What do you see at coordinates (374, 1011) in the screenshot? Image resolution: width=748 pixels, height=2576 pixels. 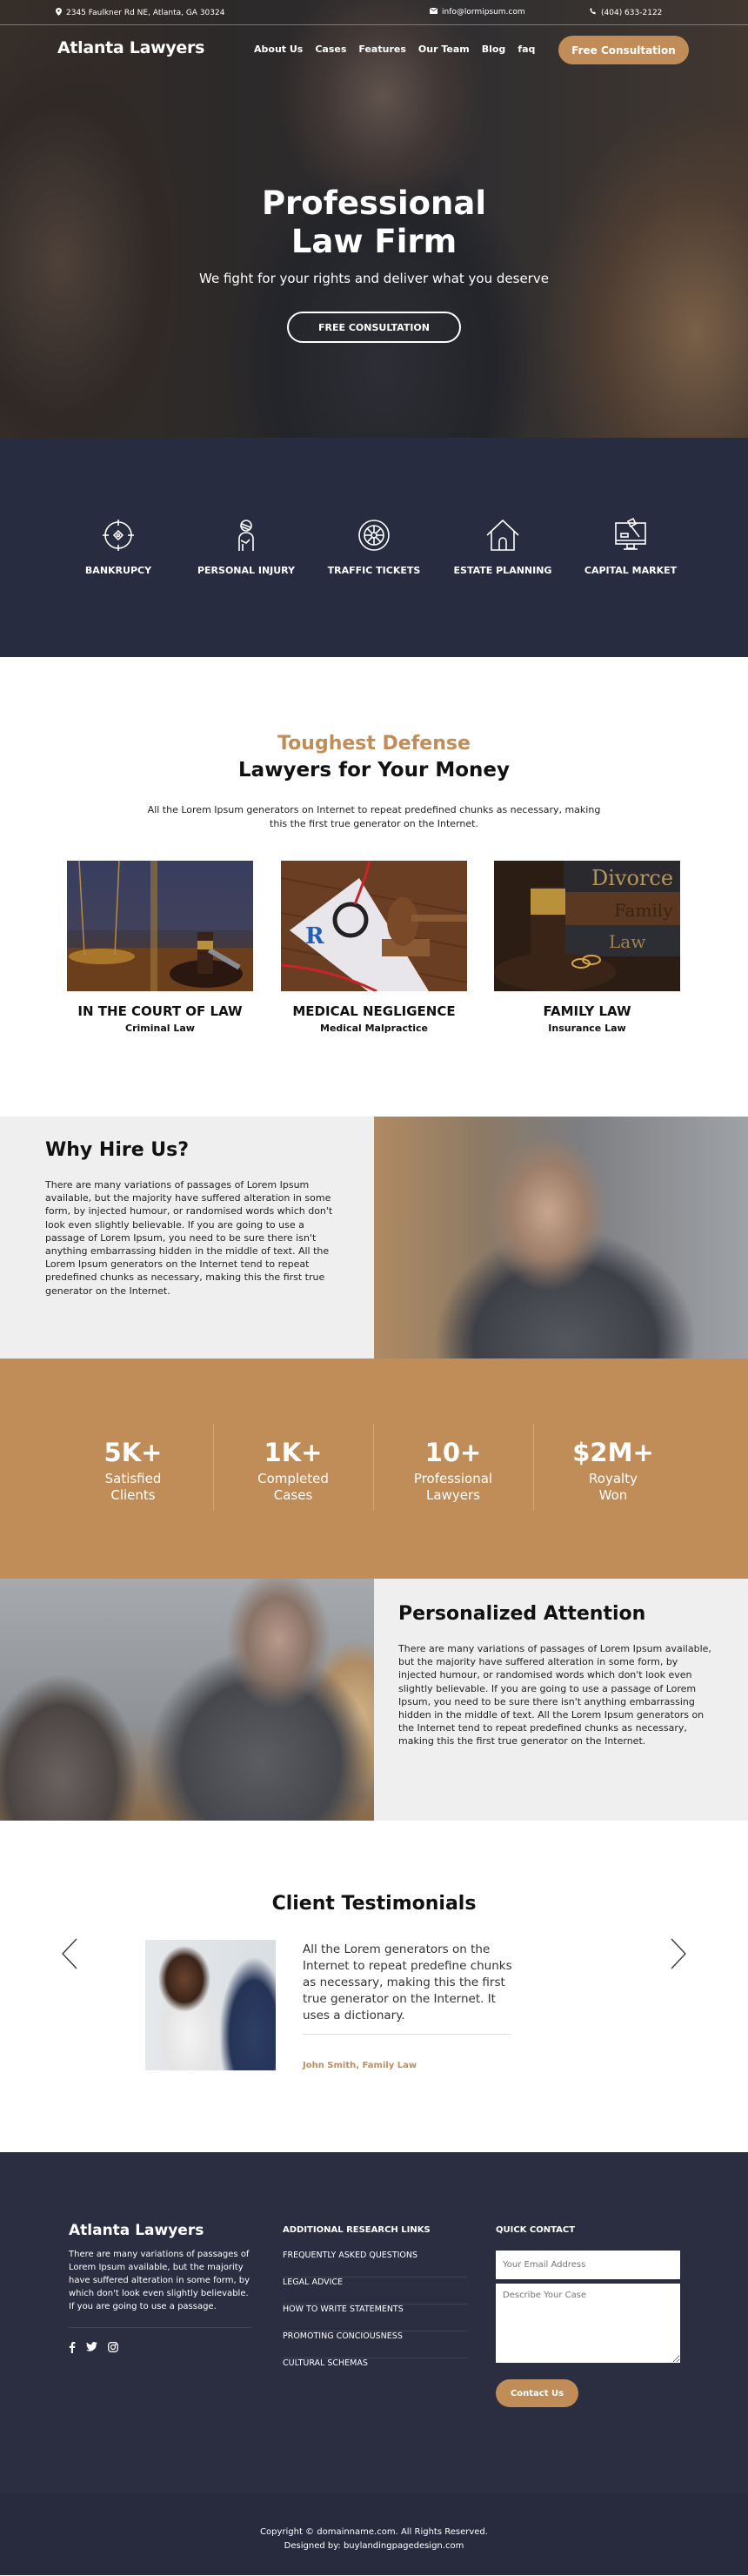 I see `case-card-title: MEDICAL NEGLIGENCE` at bounding box center [374, 1011].